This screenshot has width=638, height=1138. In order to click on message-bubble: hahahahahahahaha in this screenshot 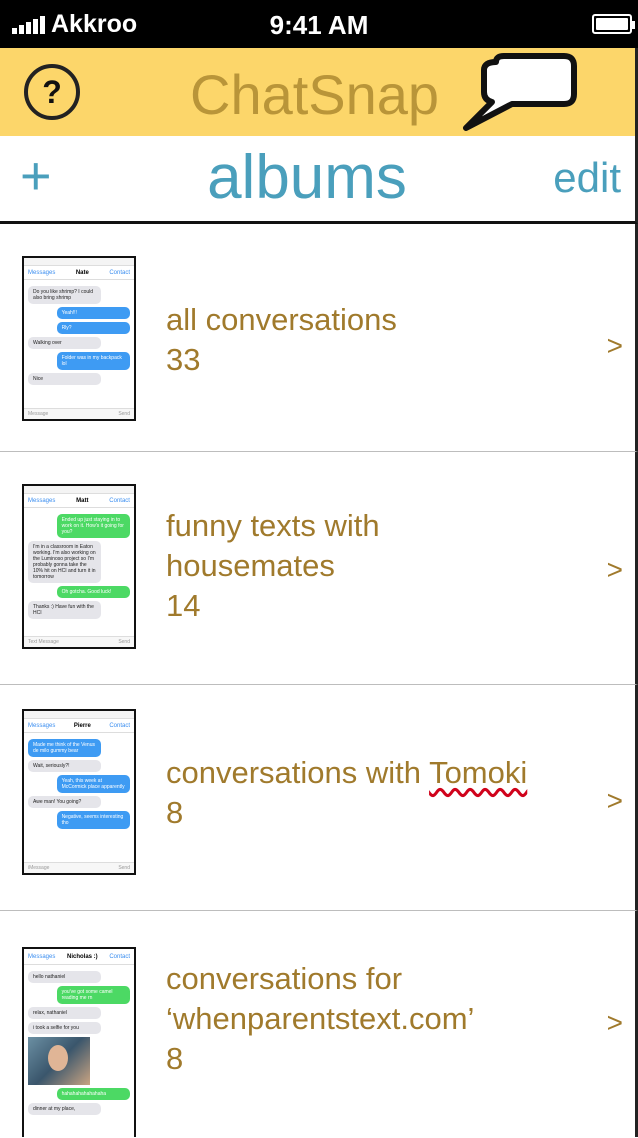, I will do `click(93, 1094)`.